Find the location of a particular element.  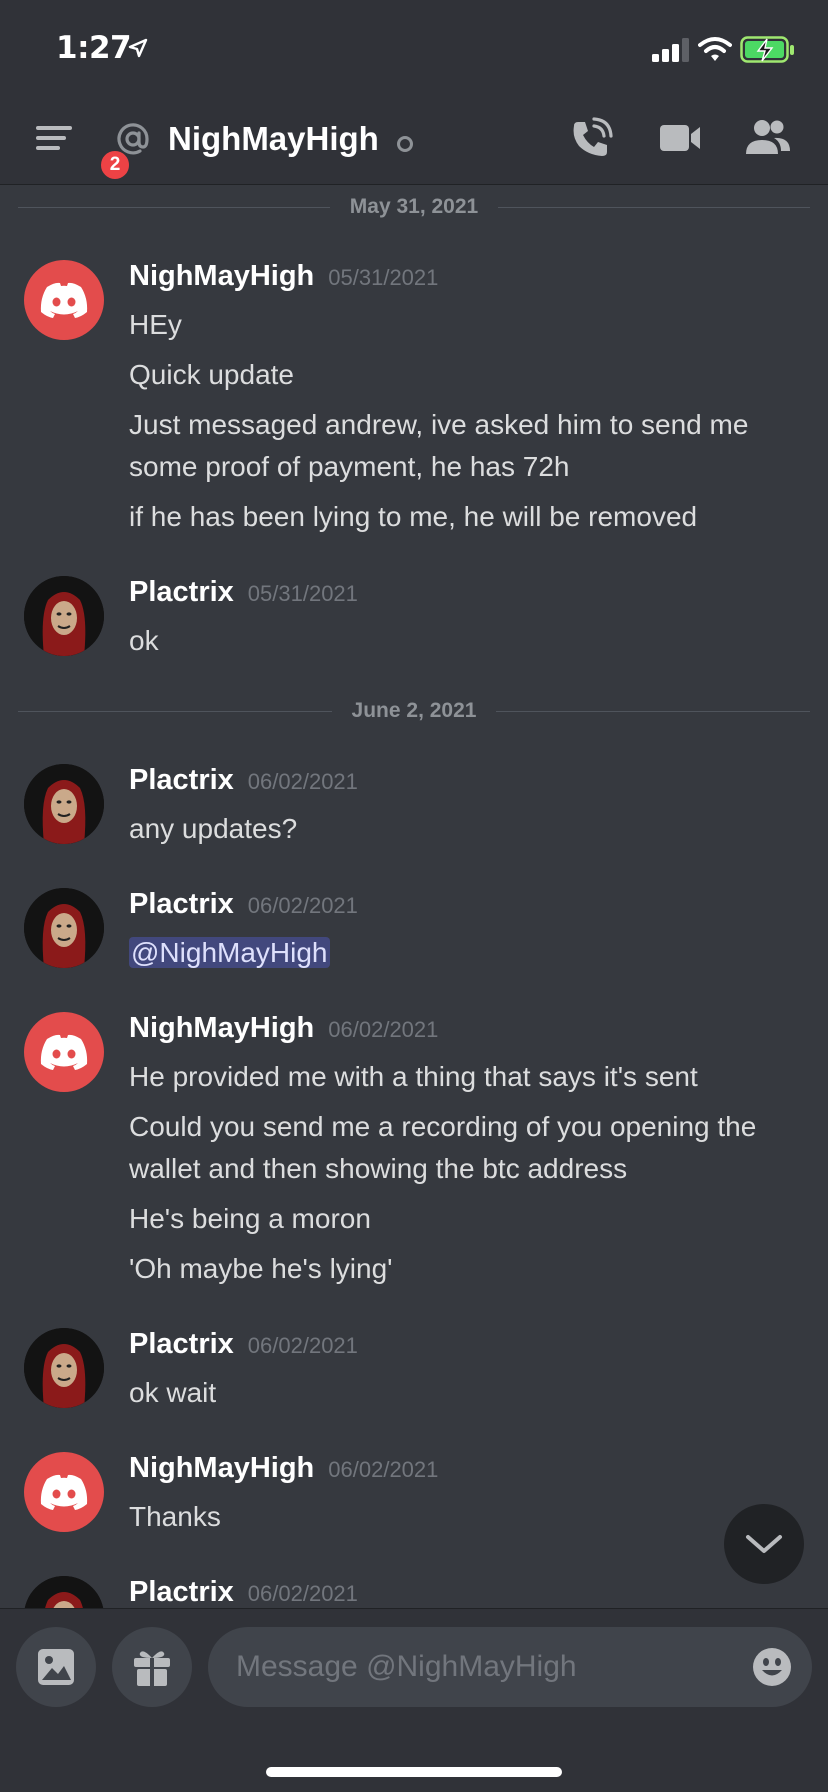

message-input: Message @NighMayHigh is located at coordinates (510, 1667).